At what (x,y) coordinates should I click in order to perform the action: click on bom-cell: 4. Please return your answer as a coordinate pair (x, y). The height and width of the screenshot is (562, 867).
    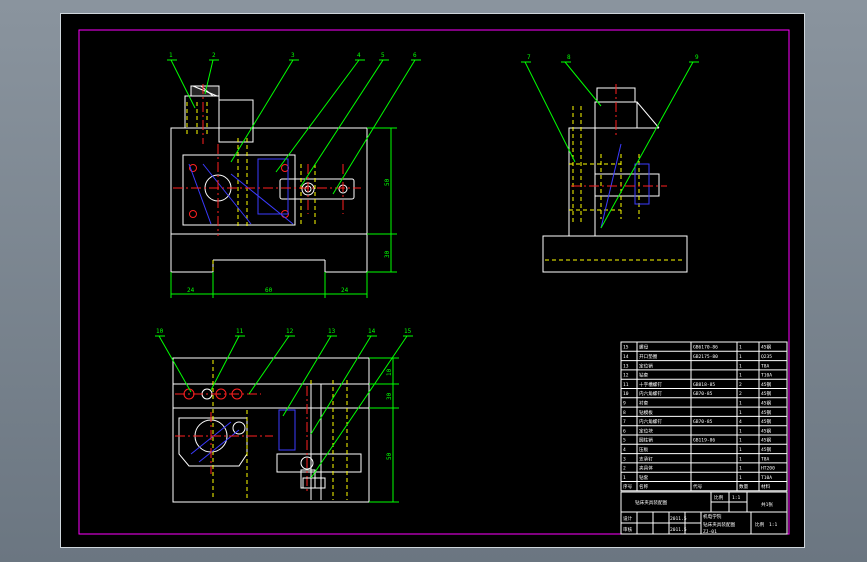
    Looking at the image, I should click on (624, 450).